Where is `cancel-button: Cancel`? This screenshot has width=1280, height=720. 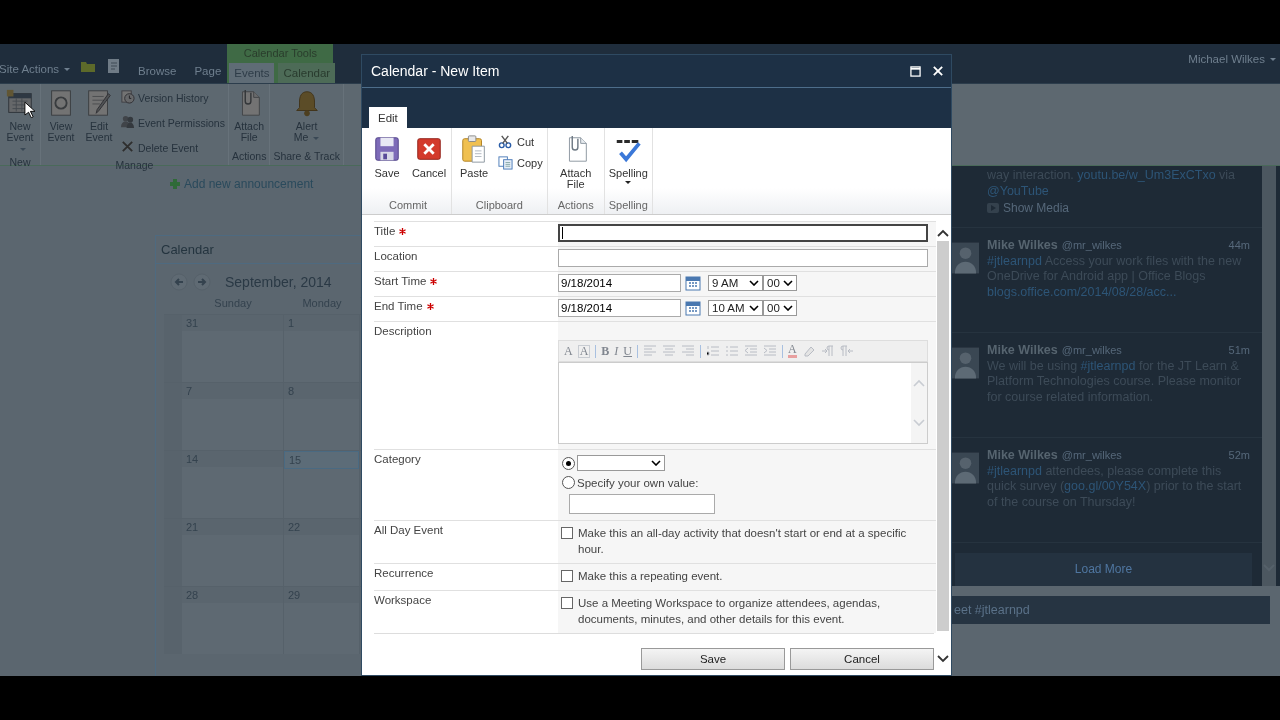
cancel-button: Cancel is located at coordinates (862, 659).